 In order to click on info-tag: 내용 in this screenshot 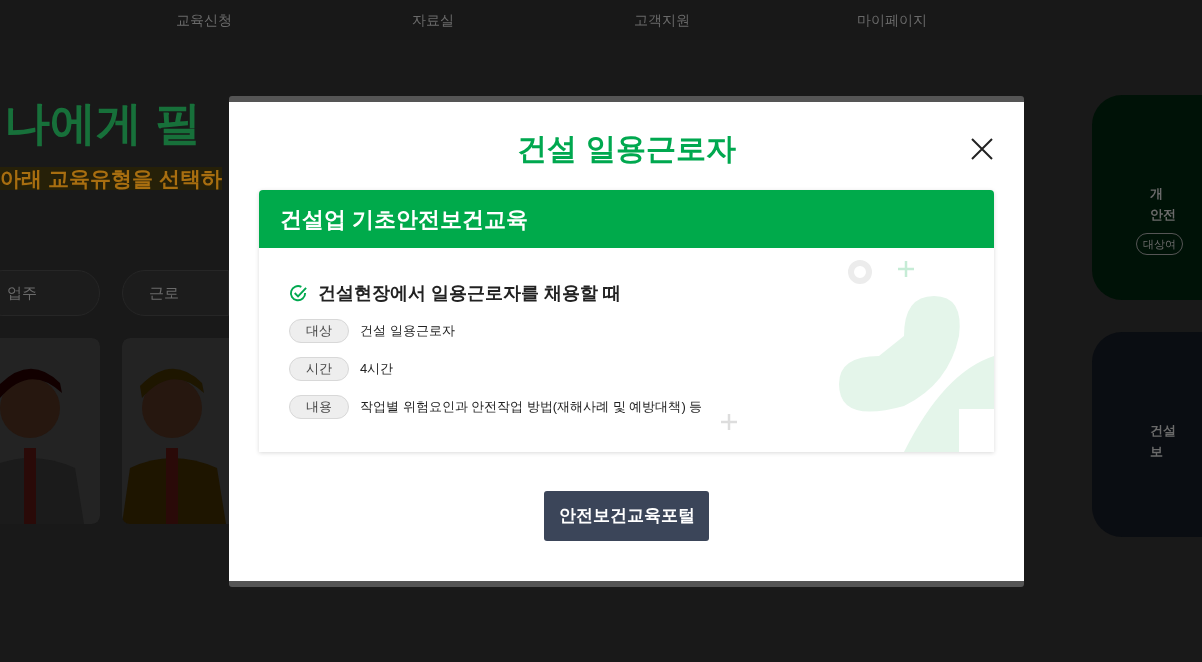, I will do `click(319, 407)`.